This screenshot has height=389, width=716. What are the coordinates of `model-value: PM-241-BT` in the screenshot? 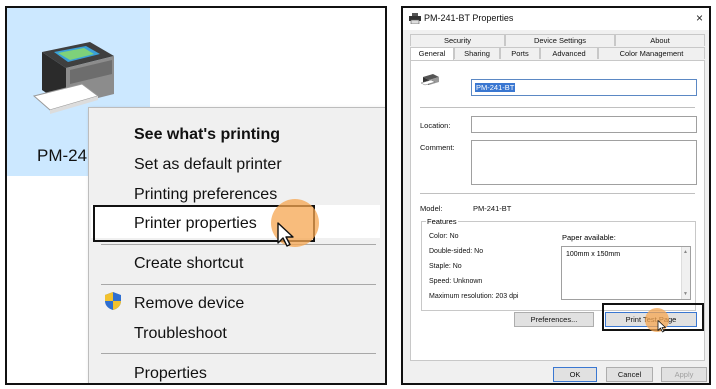 It's located at (492, 208).